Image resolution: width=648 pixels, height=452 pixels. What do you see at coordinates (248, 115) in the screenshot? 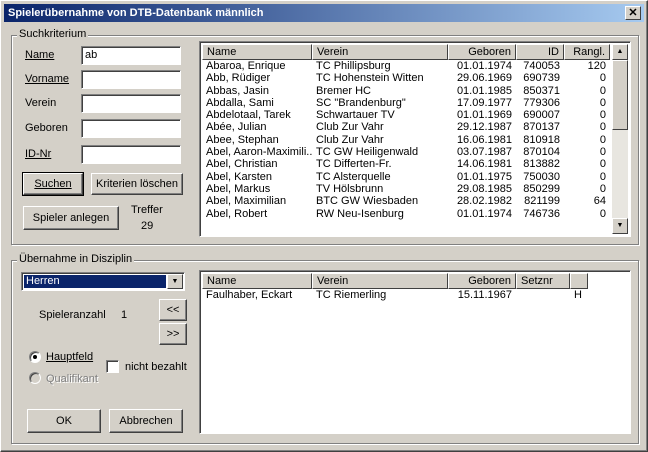
I see `table-cell: Abdelotaal, Tarek` at bounding box center [248, 115].